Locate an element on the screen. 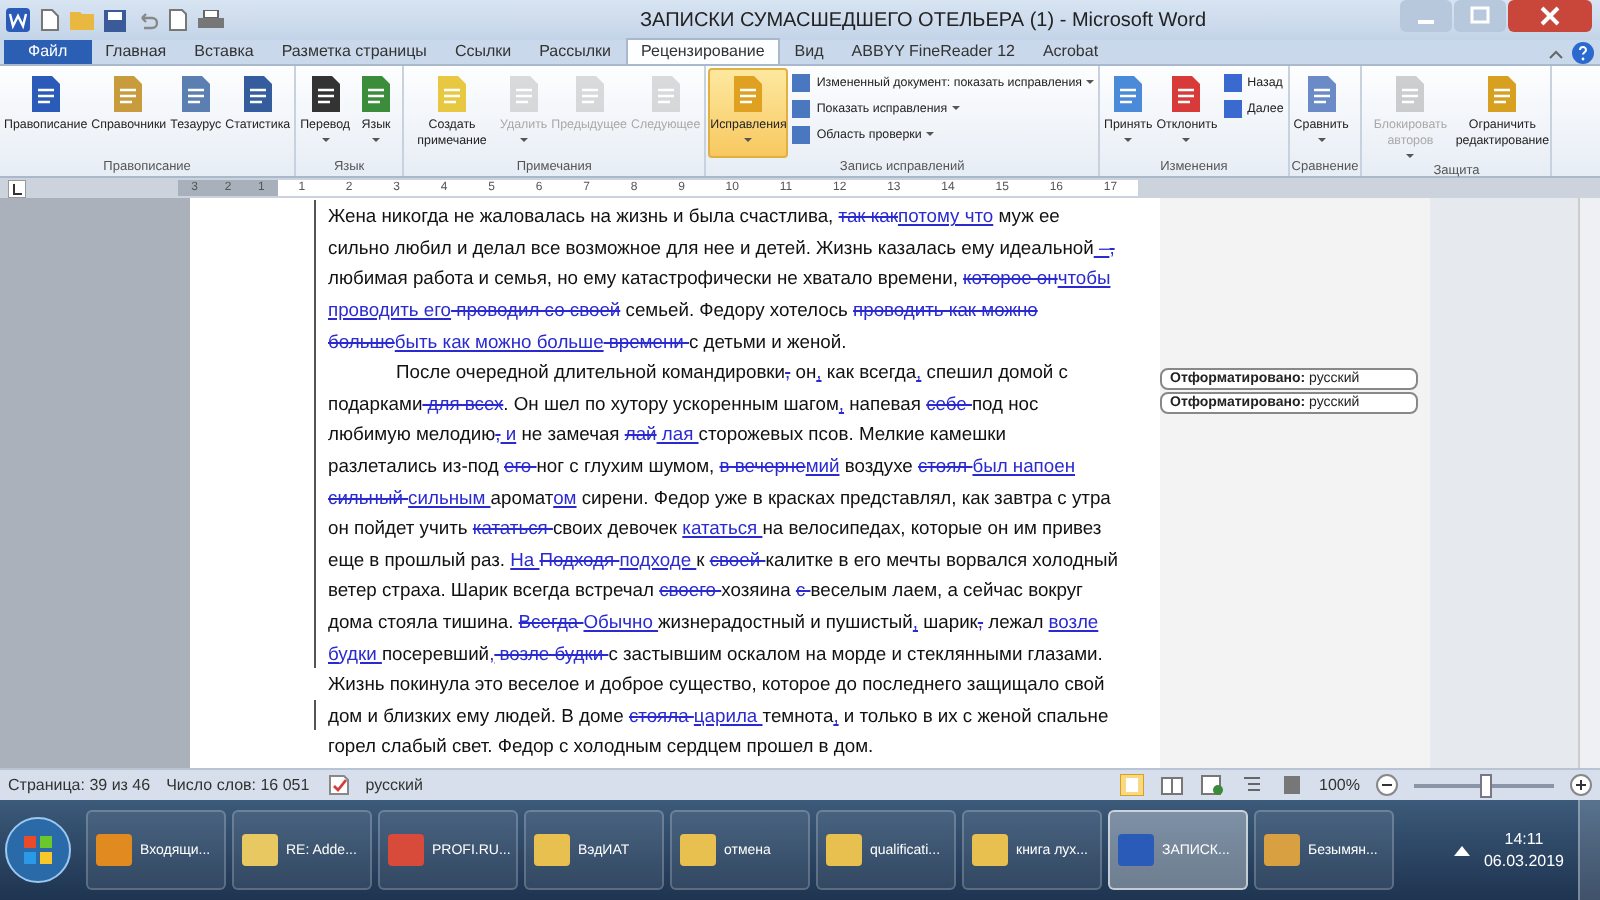 The width and height of the screenshot is (1600, 900). help-icon is located at coordinates (1583, 53).